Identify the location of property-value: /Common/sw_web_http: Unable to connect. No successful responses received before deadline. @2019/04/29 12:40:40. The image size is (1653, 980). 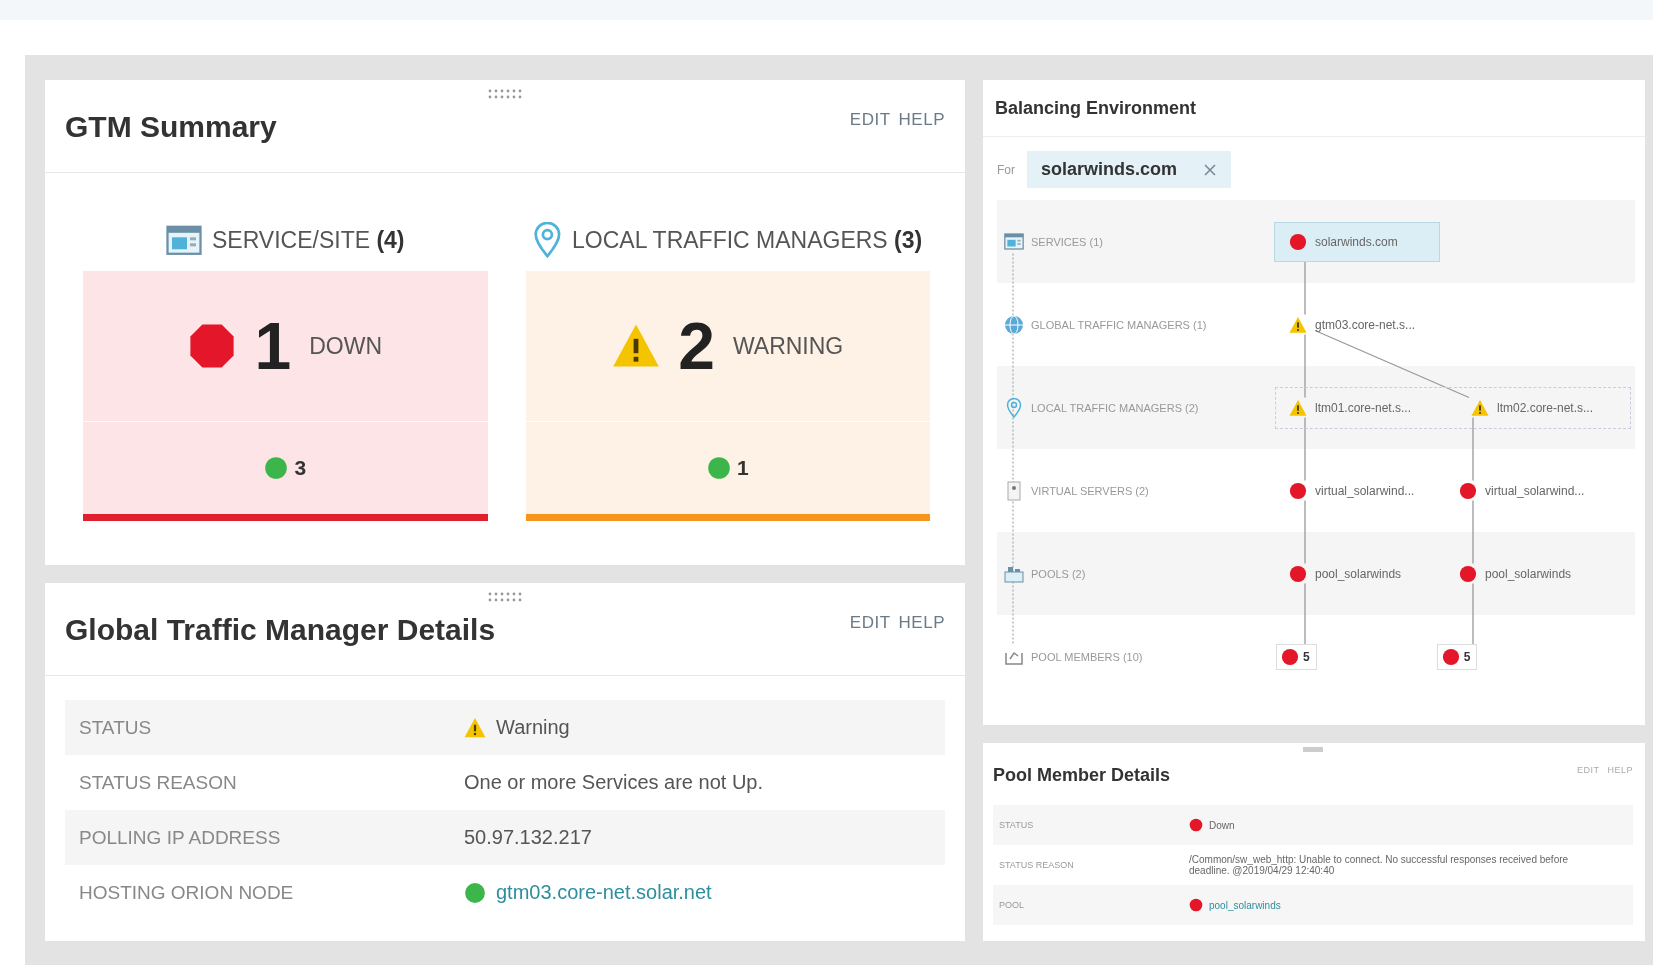
(1379, 865).